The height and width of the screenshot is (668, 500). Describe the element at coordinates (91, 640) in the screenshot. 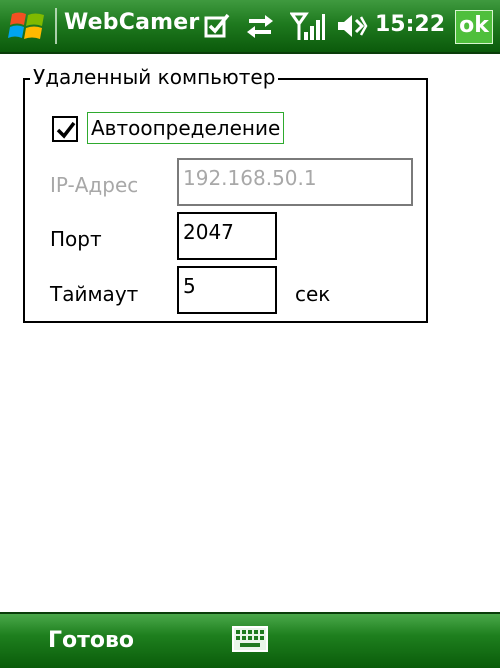

I see `done-softkey: Готово` at that location.